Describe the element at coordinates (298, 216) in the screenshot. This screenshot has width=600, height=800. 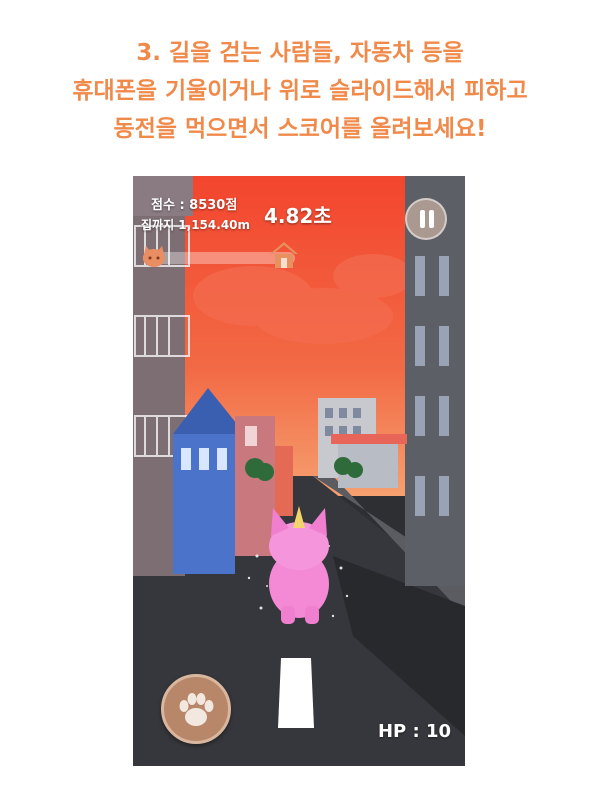
I see `timer-label: 4.82초` at that location.